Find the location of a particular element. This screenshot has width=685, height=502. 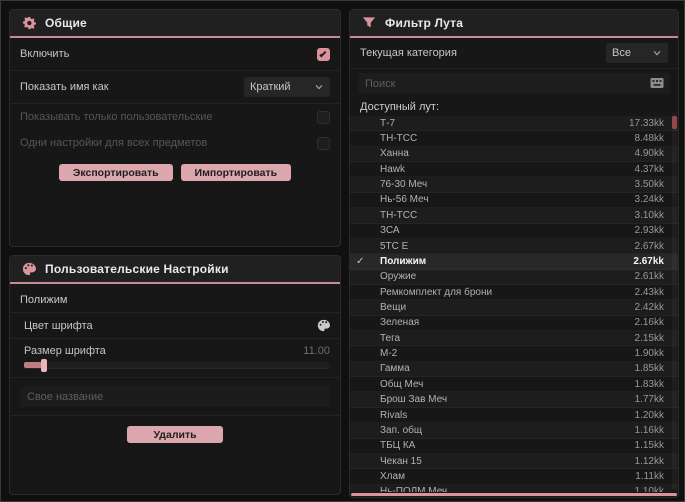

loot-row: М-2 1.90kk is located at coordinates (514, 353).